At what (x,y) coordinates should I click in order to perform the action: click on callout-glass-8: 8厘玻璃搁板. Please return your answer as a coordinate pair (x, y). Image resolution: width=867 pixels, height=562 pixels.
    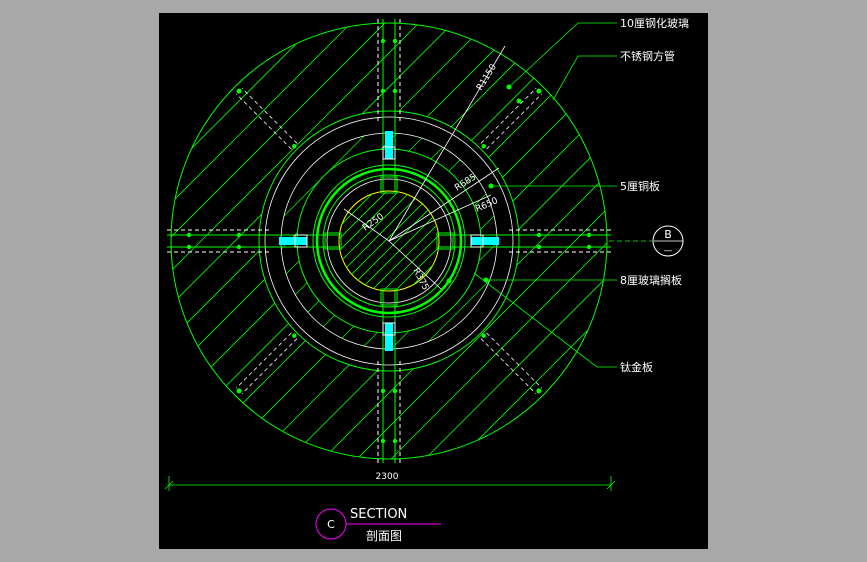
    Looking at the image, I should click on (651, 280).